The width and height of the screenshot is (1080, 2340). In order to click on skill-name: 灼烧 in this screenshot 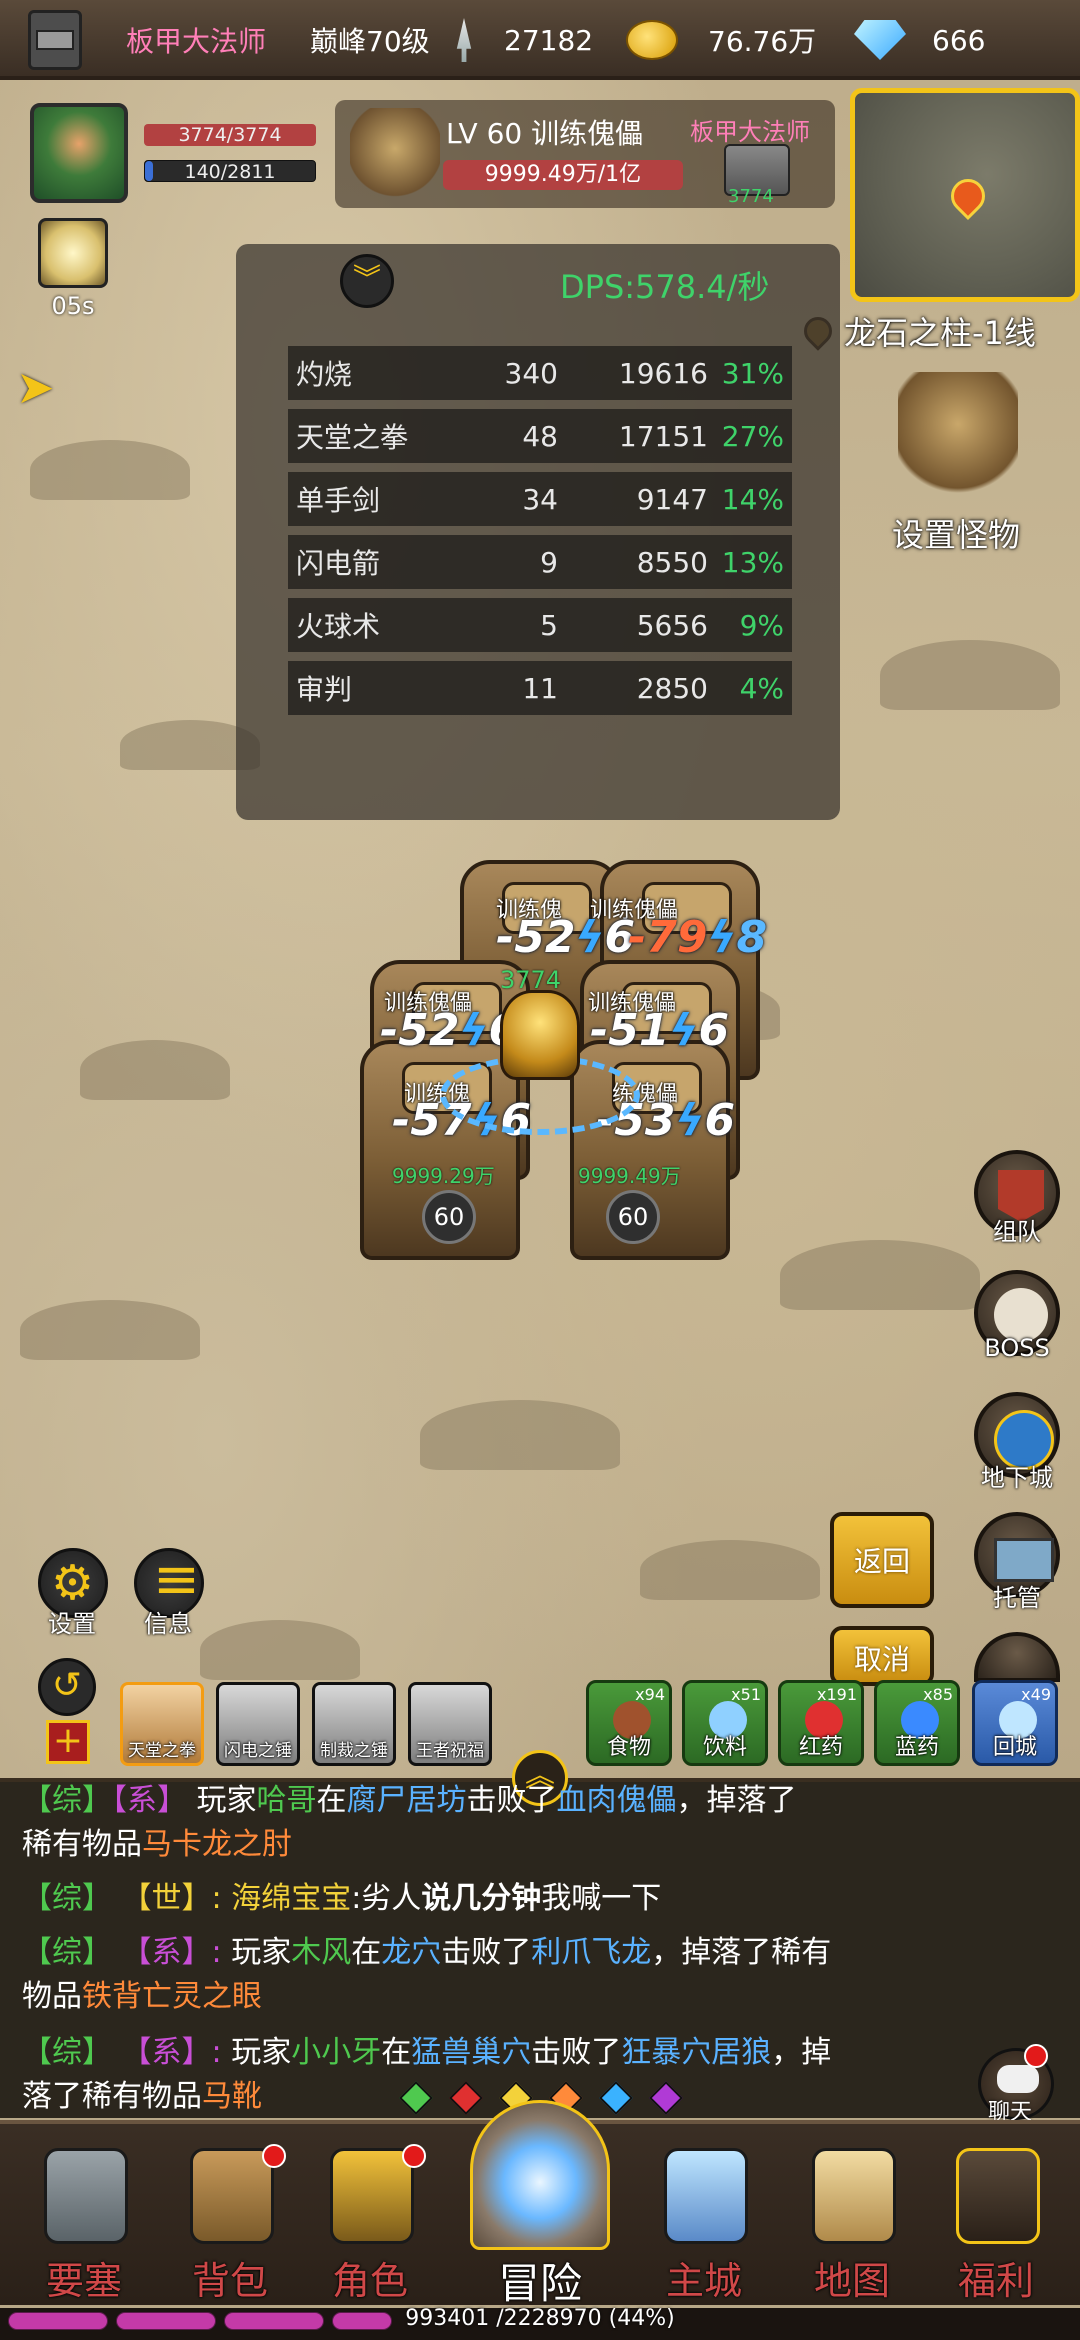, I will do `click(324, 374)`.